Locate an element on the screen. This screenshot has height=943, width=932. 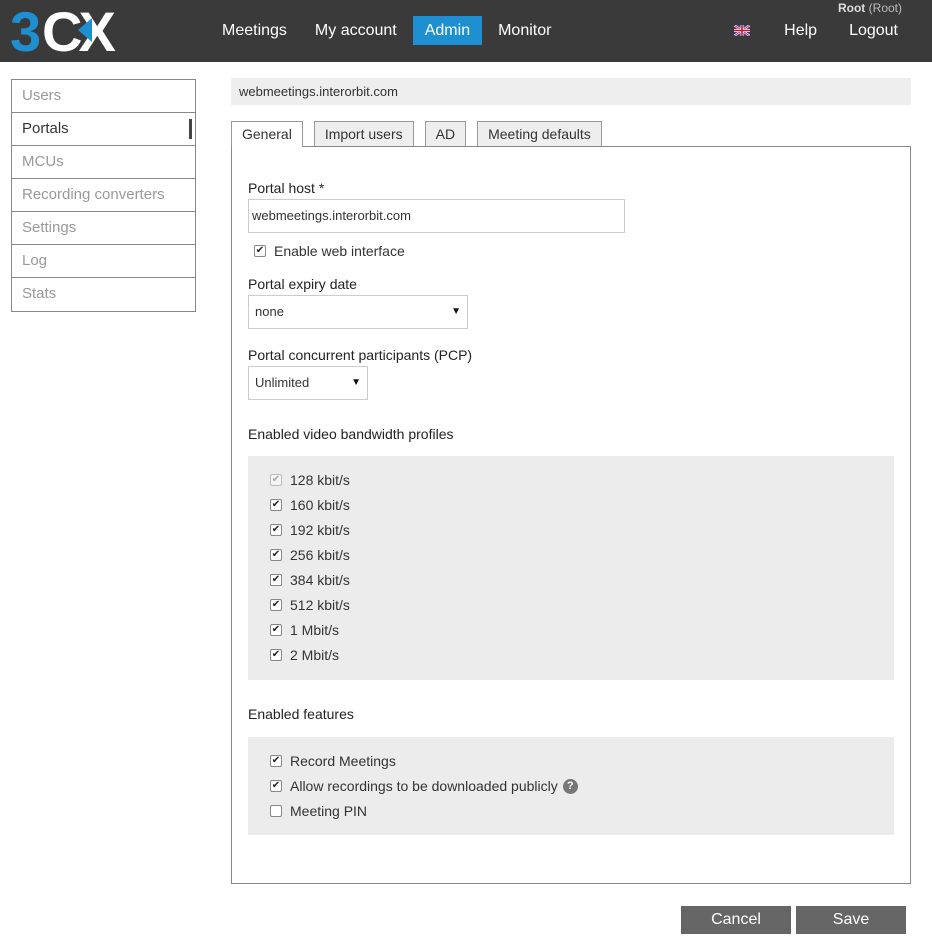
portal-tabs: General Import users AD Meeting defaults is located at coordinates (422, 134).